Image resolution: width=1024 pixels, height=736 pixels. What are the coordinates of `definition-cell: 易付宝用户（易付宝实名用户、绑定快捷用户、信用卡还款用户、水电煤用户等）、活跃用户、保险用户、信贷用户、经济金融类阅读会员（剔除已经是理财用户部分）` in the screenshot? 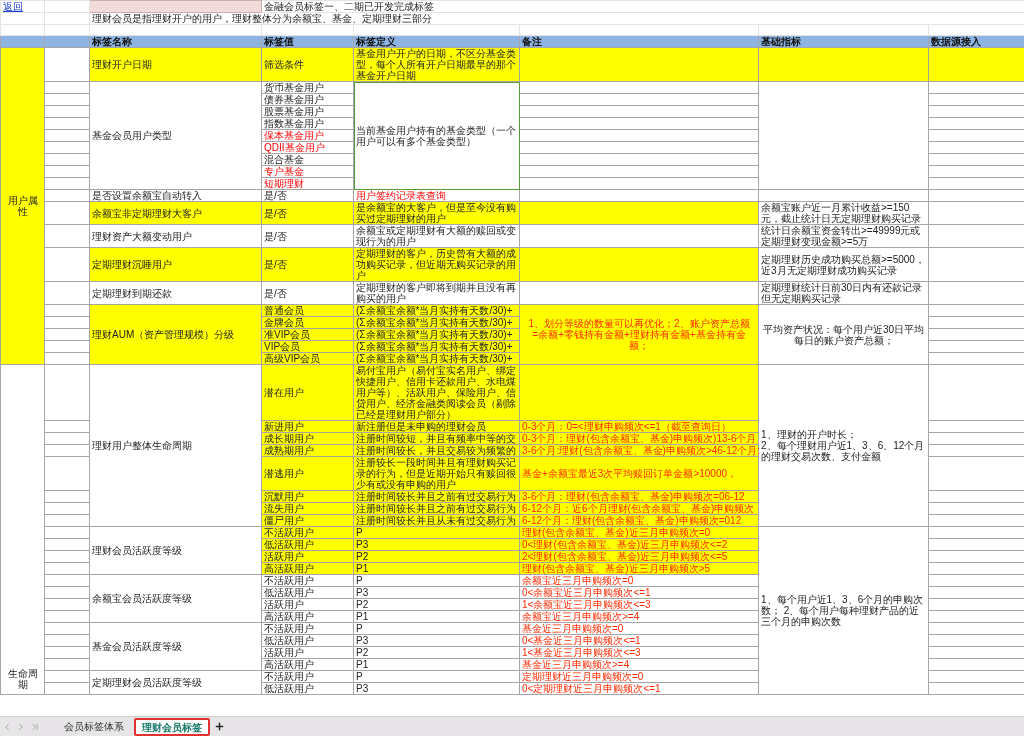 It's located at (436, 392).